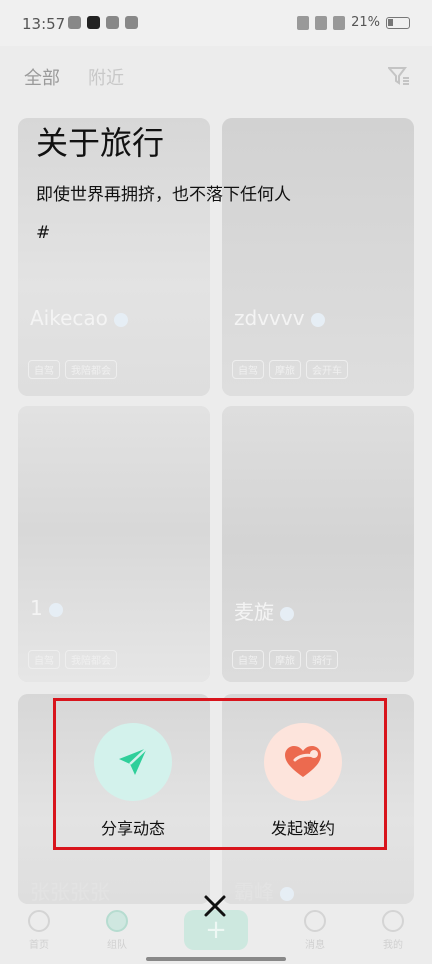  I want to click on battery-percent: 21%, so click(365, 22).